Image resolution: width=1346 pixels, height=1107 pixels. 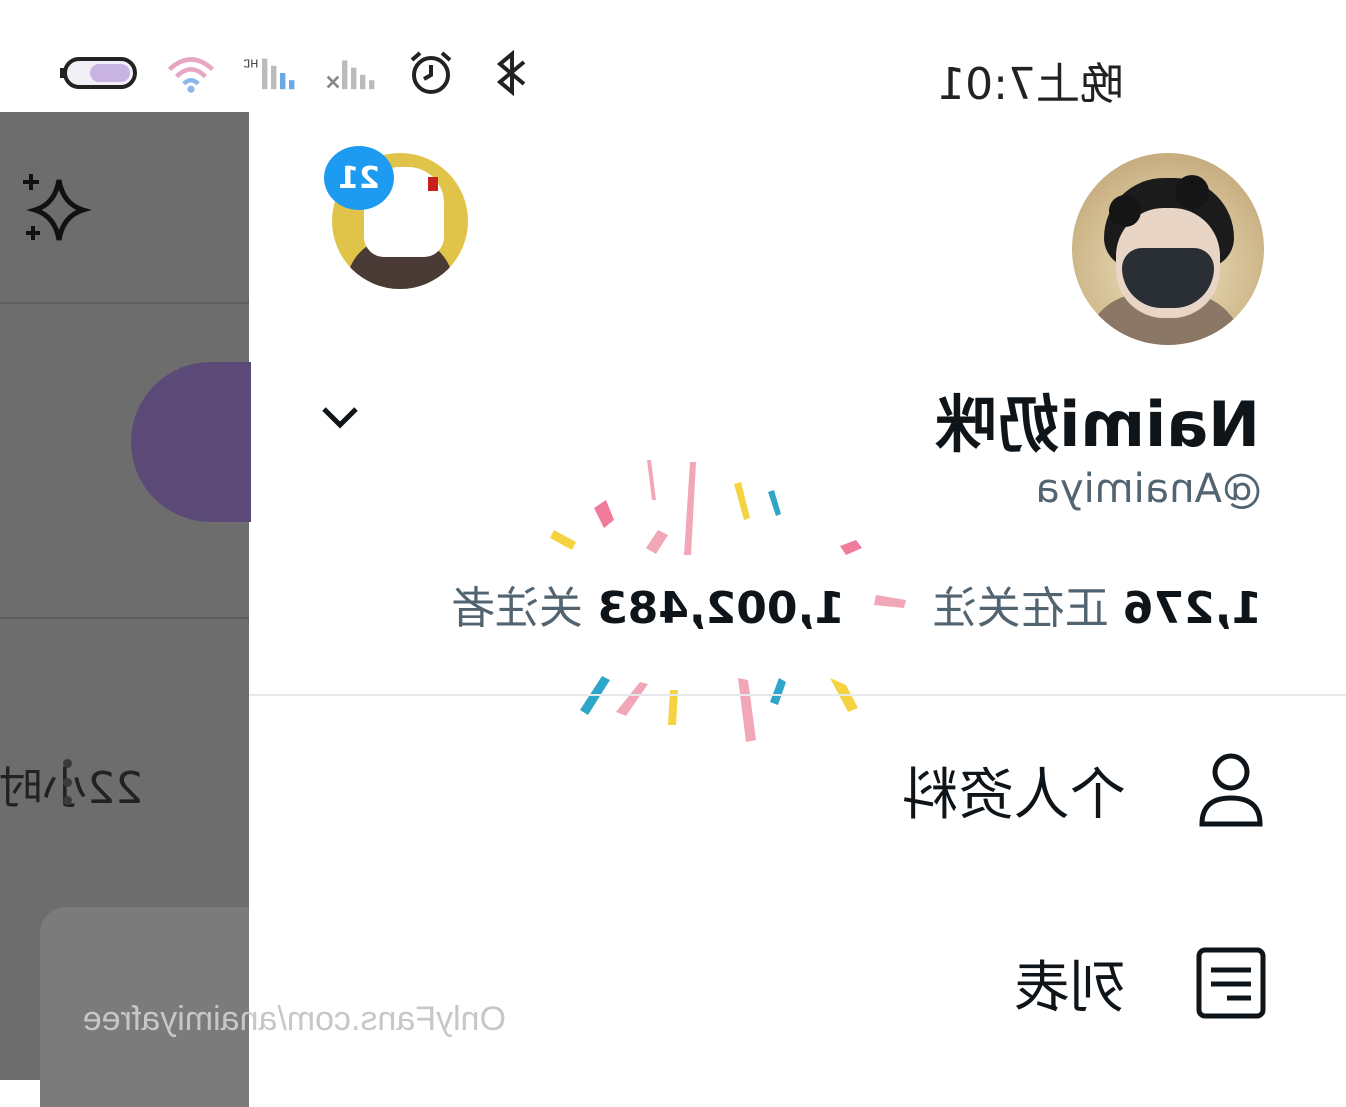 I want to click on user-avatar, so click(x=191, y=442).